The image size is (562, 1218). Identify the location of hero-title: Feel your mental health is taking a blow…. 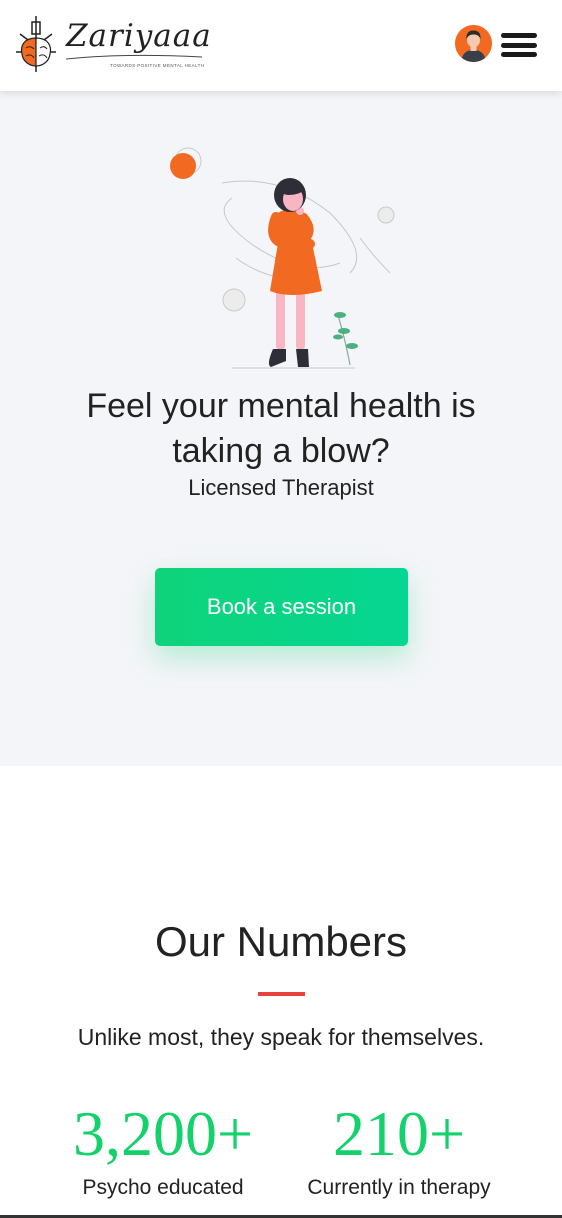
(281, 429).